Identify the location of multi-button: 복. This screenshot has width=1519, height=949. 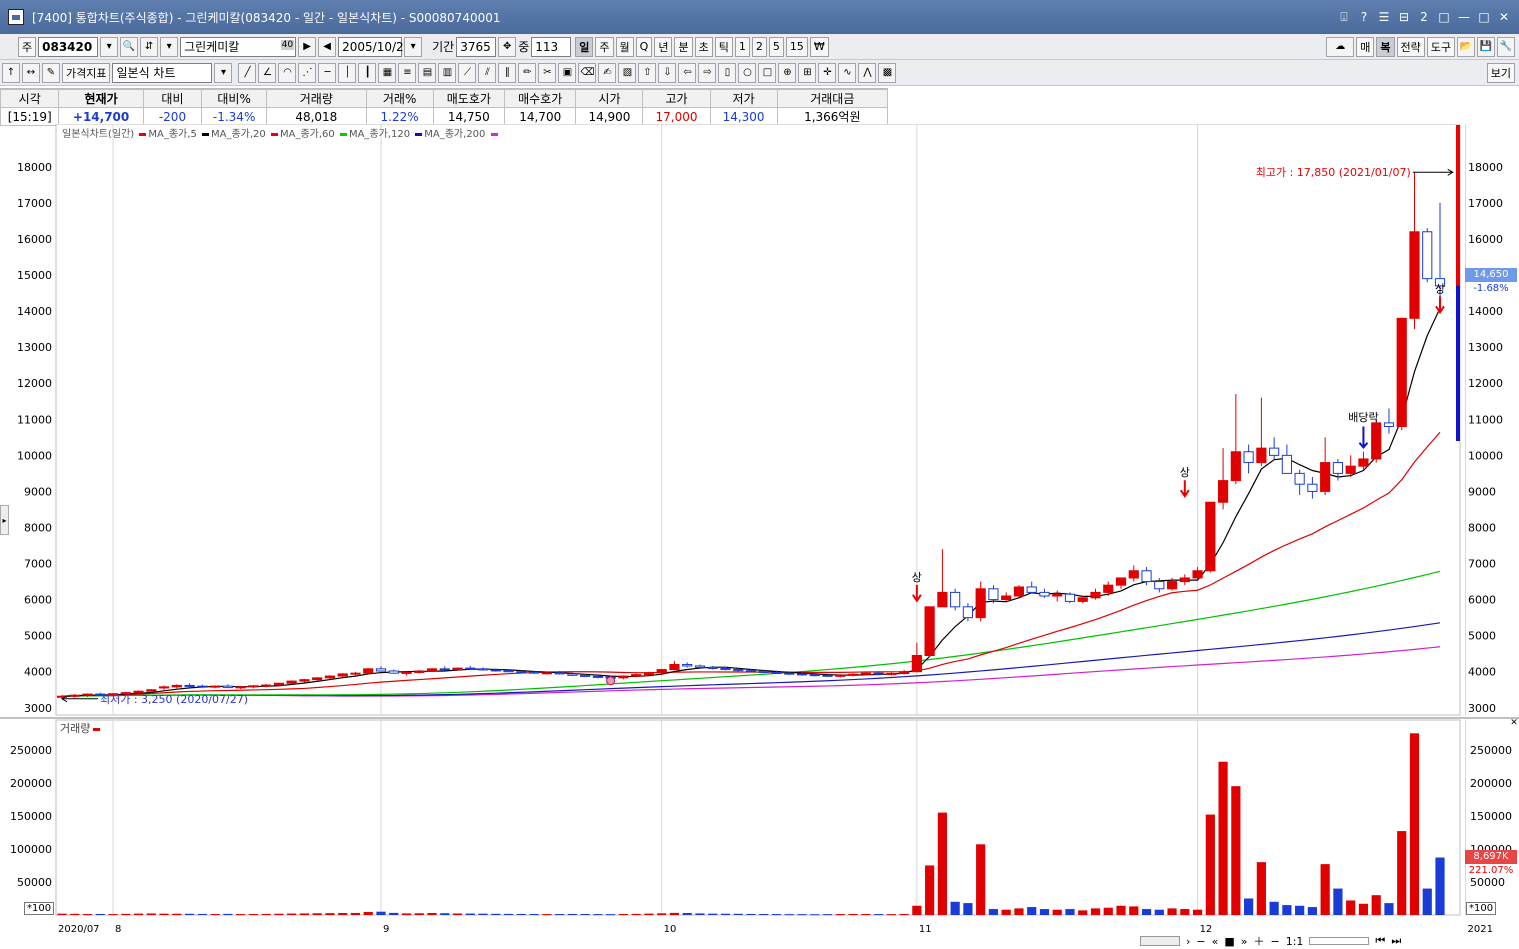
(1385, 46).